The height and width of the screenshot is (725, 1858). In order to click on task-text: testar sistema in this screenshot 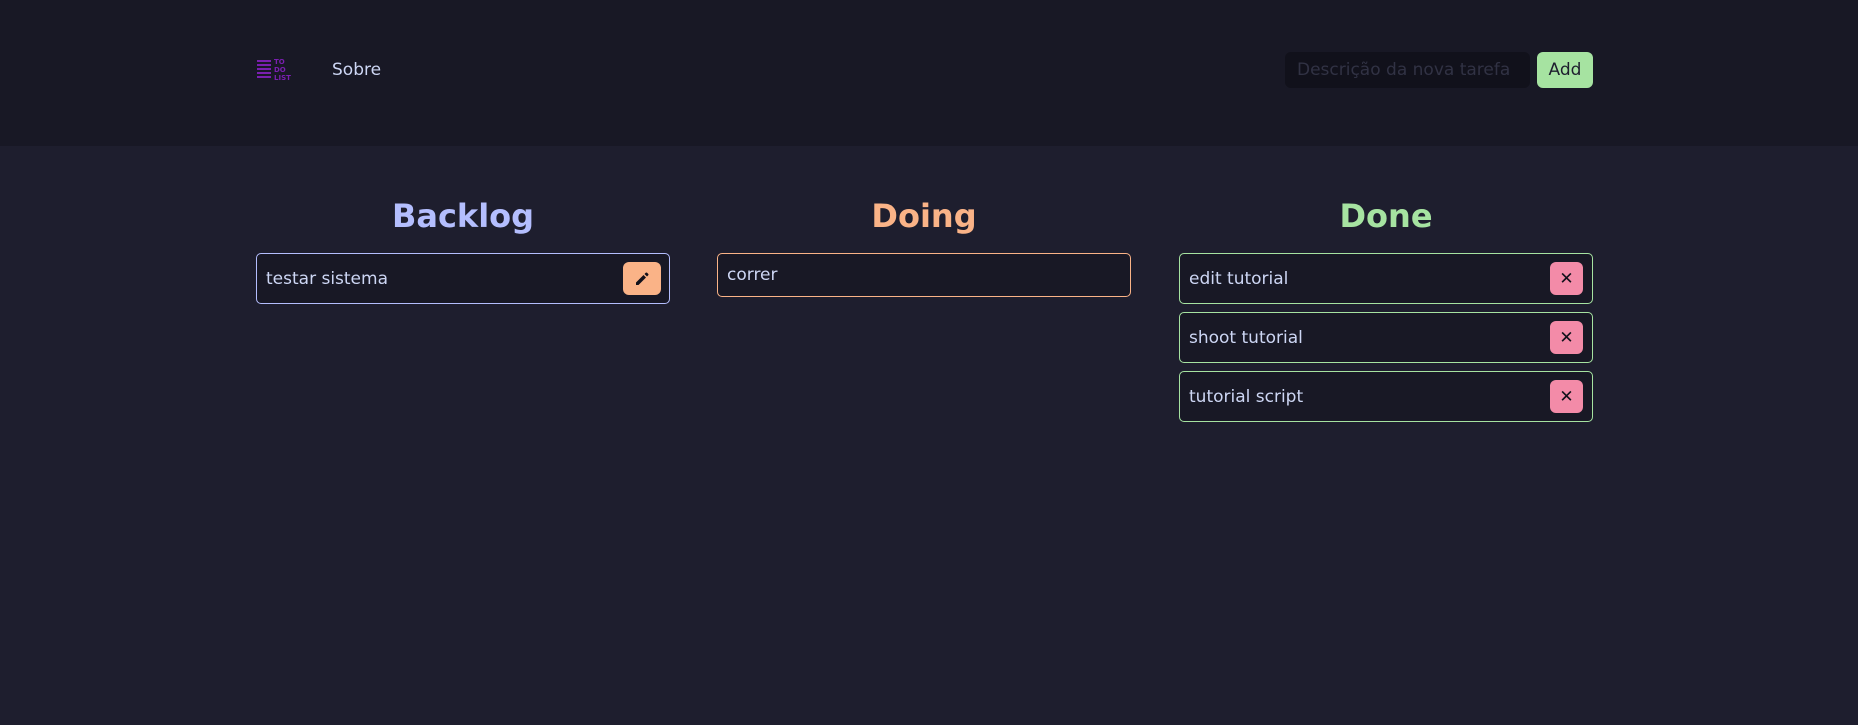, I will do `click(327, 278)`.